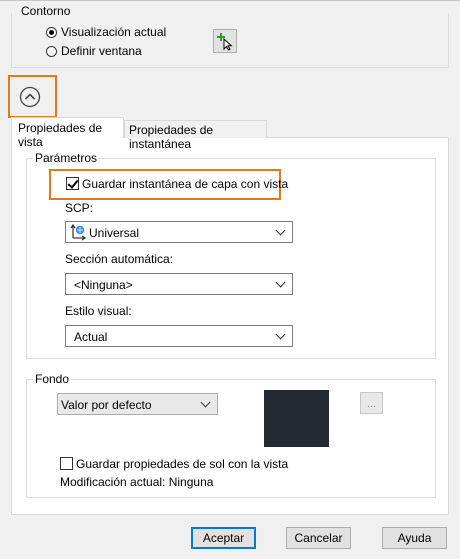  What do you see at coordinates (230, 0) in the screenshot?
I see `window-top-edge` at bounding box center [230, 0].